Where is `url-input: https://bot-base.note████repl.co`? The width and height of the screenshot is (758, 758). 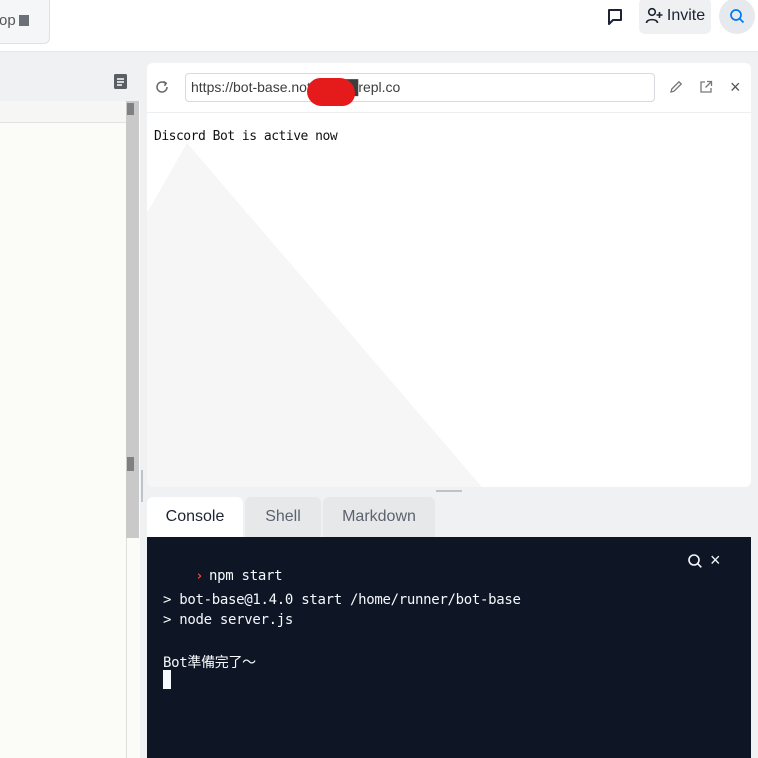
url-input: https://bot-base.note████repl.co is located at coordinates (420, 87).